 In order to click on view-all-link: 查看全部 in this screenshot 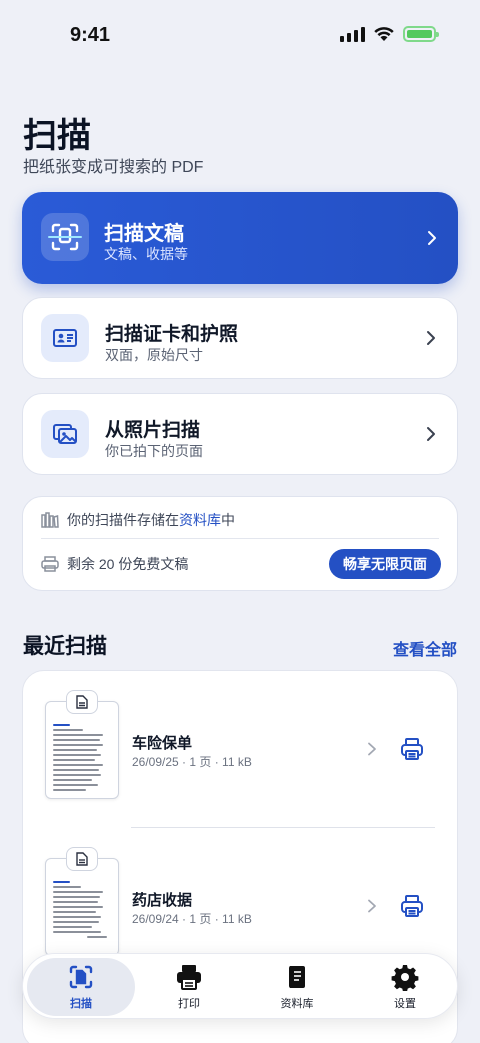, I will do `click(425, 648)`.